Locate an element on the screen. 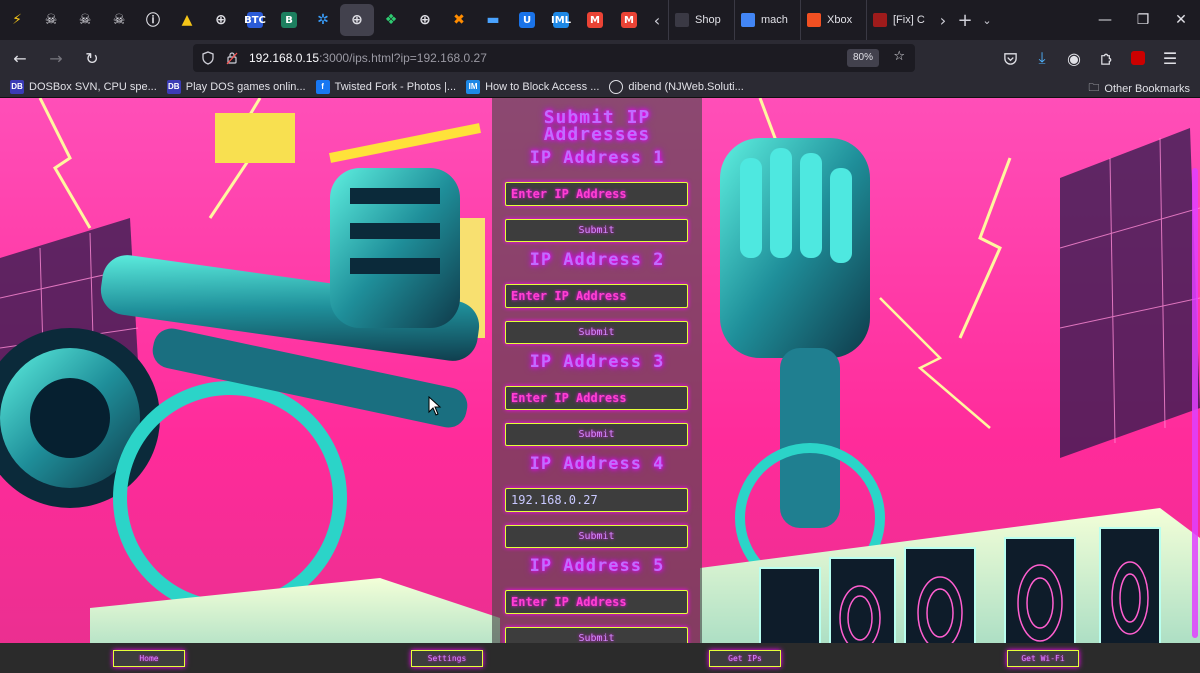 Image resolution: width=1200 pixels, height=673 pixels. ublock-icon is located at coordinates (1138, 58).